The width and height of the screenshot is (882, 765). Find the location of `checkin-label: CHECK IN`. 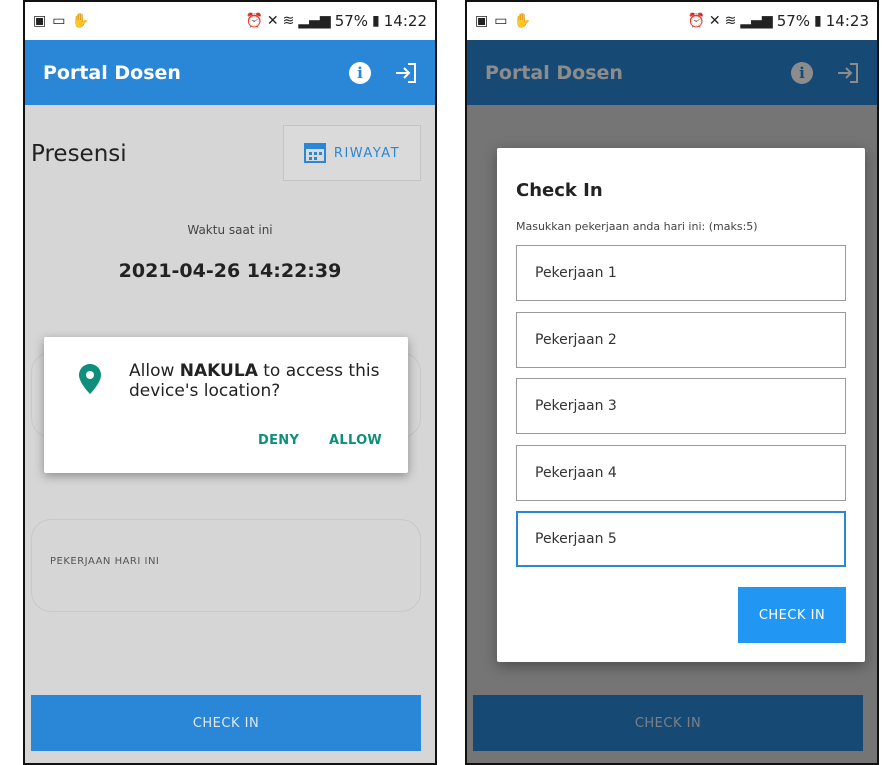

checkin-label: CHECK IN is located at coordinates (226, 723).